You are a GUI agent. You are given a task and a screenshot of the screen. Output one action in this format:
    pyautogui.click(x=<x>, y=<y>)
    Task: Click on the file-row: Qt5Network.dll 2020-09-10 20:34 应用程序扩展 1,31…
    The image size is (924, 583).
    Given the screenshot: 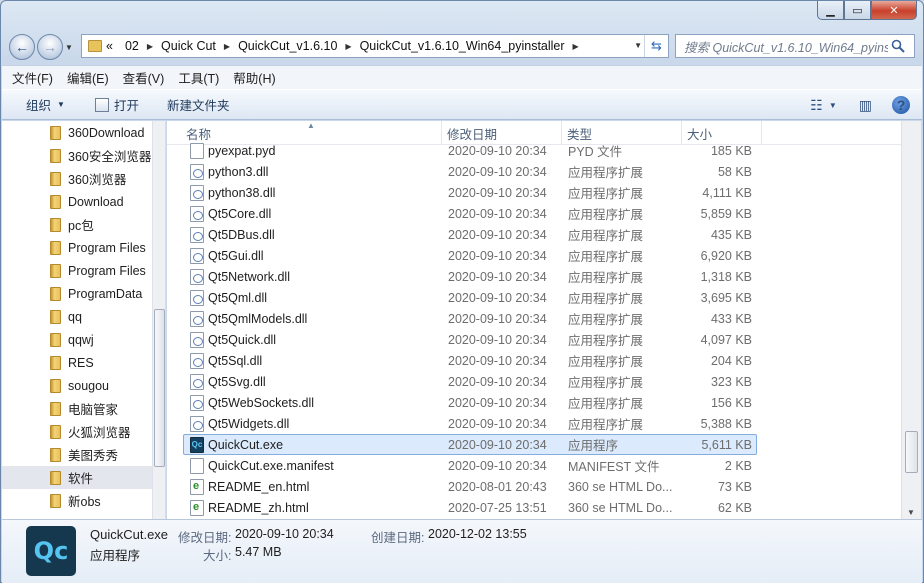 What is the action you would take?
    pyautogui.click(x=470, y=276)
    